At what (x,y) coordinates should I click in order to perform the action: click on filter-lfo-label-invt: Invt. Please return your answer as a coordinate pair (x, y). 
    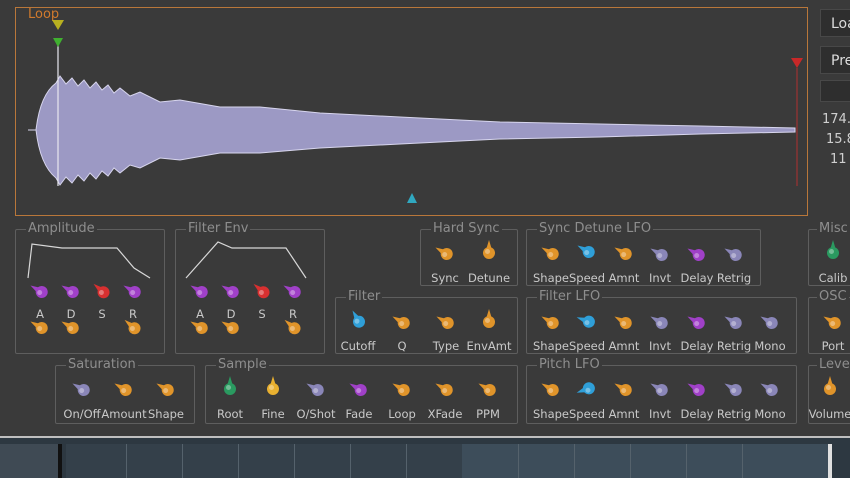
    Looking at the image, I should click on (660, 346).